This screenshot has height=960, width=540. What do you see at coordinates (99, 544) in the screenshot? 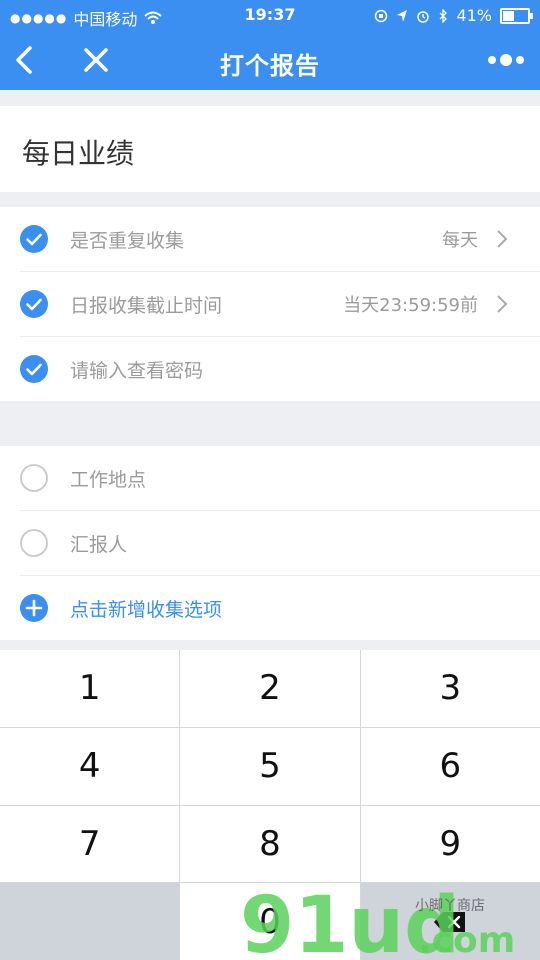
I see `field-label: 汇报人` at bounding box center [99, 544].